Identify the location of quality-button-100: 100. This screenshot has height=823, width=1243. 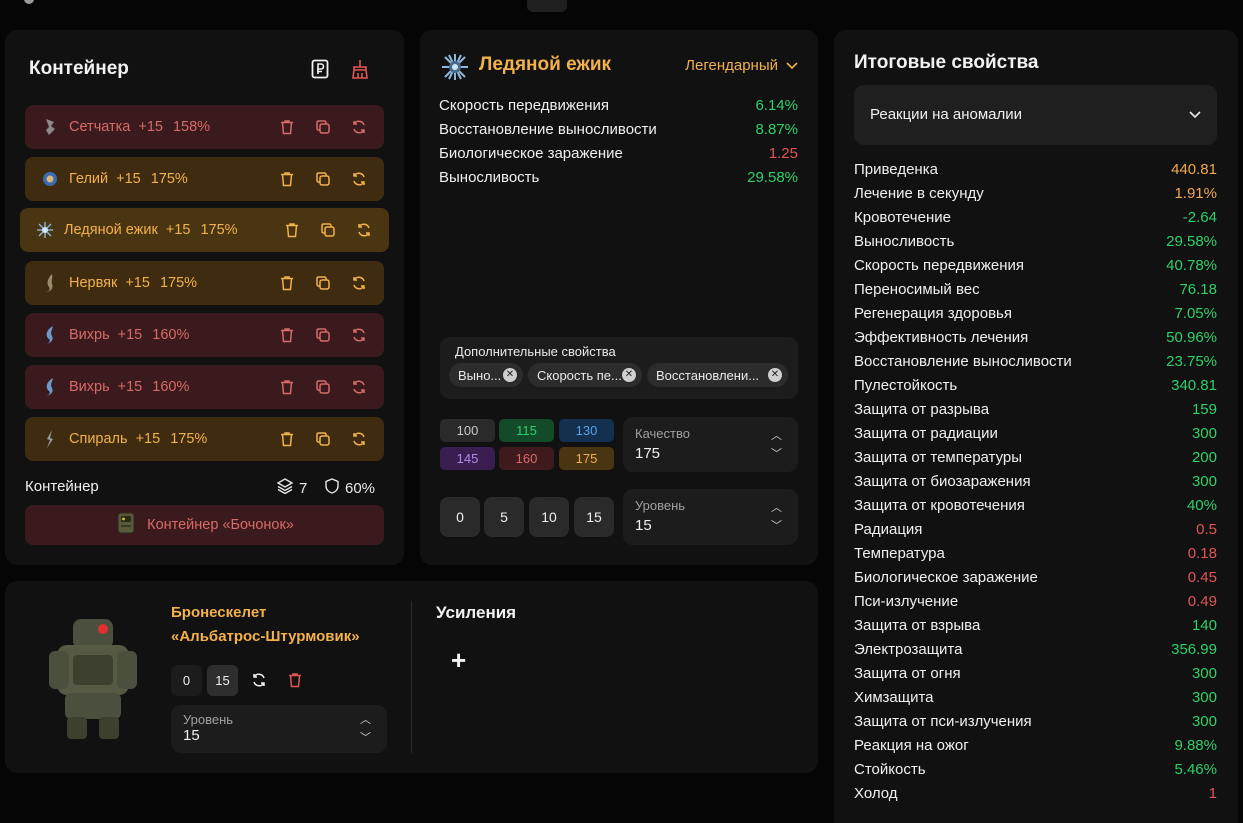
(467, 430).